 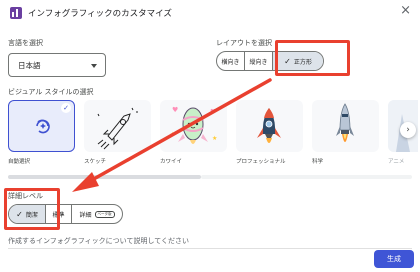 What do you see at coordinates (100, 14) in the screenshot?
I see `dialog-title: インフォグラフィックのカスタマイズ` at bounding box center [100, 14].